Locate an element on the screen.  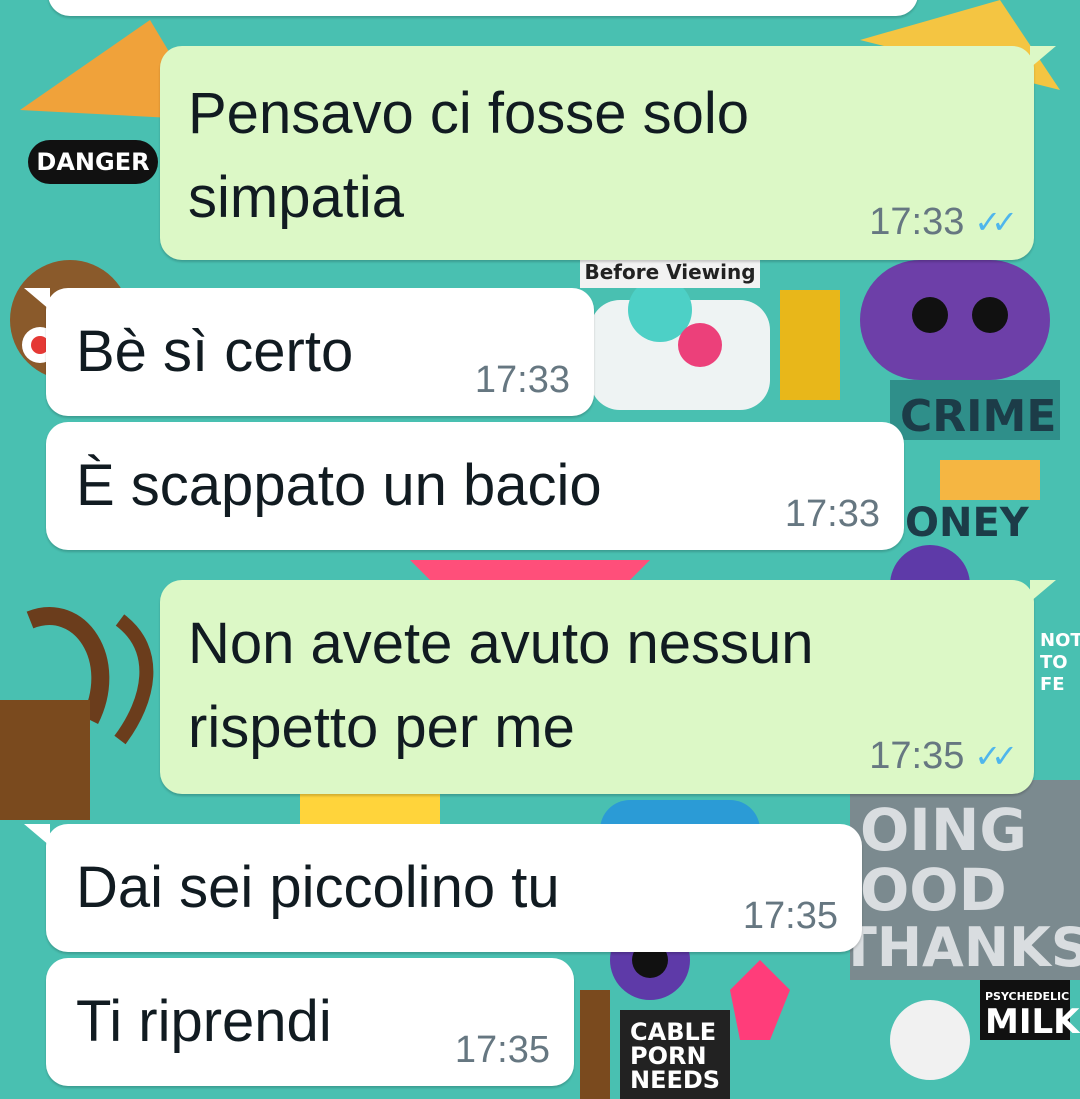
milk-sticker: MILK is located at coordinates (1032, 1022).